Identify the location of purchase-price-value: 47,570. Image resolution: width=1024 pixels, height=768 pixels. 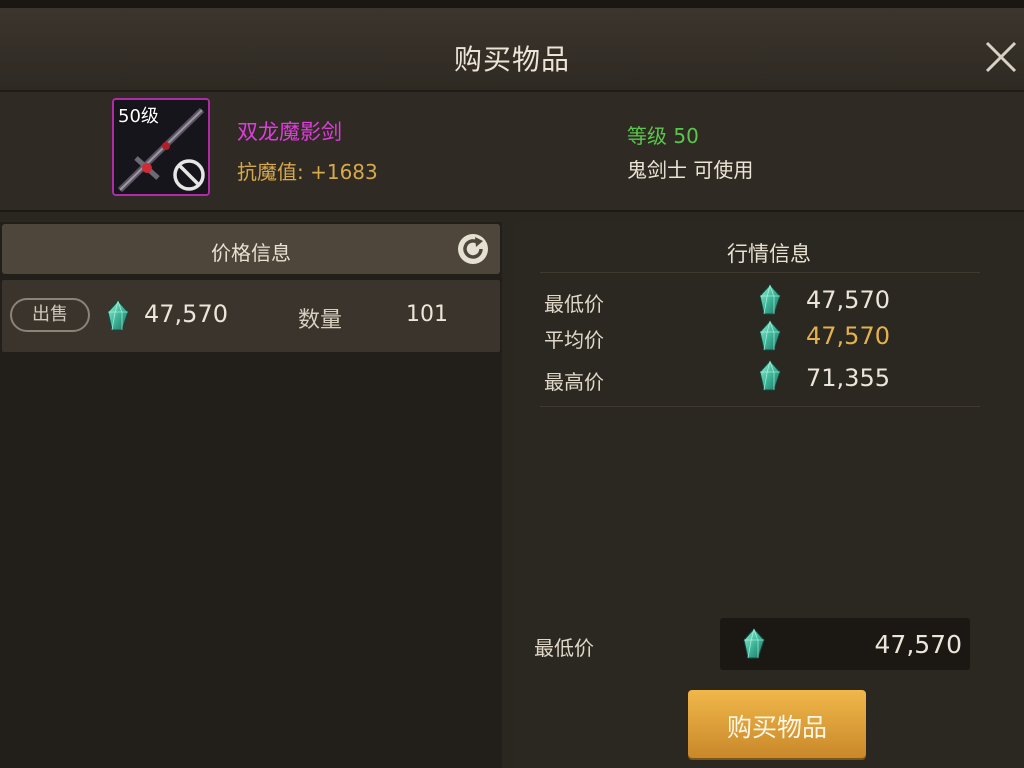
(918, 644).